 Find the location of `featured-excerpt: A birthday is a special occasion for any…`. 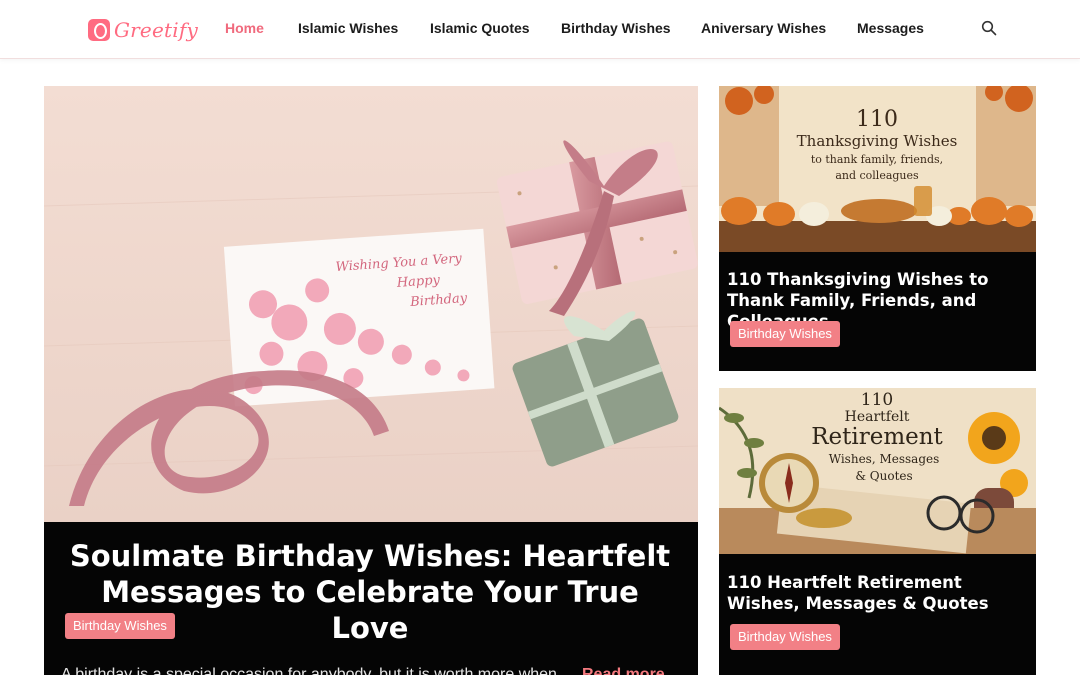

featured-excerpt: A birthday is a special occasion for any… is located at coordinates (311, 670).